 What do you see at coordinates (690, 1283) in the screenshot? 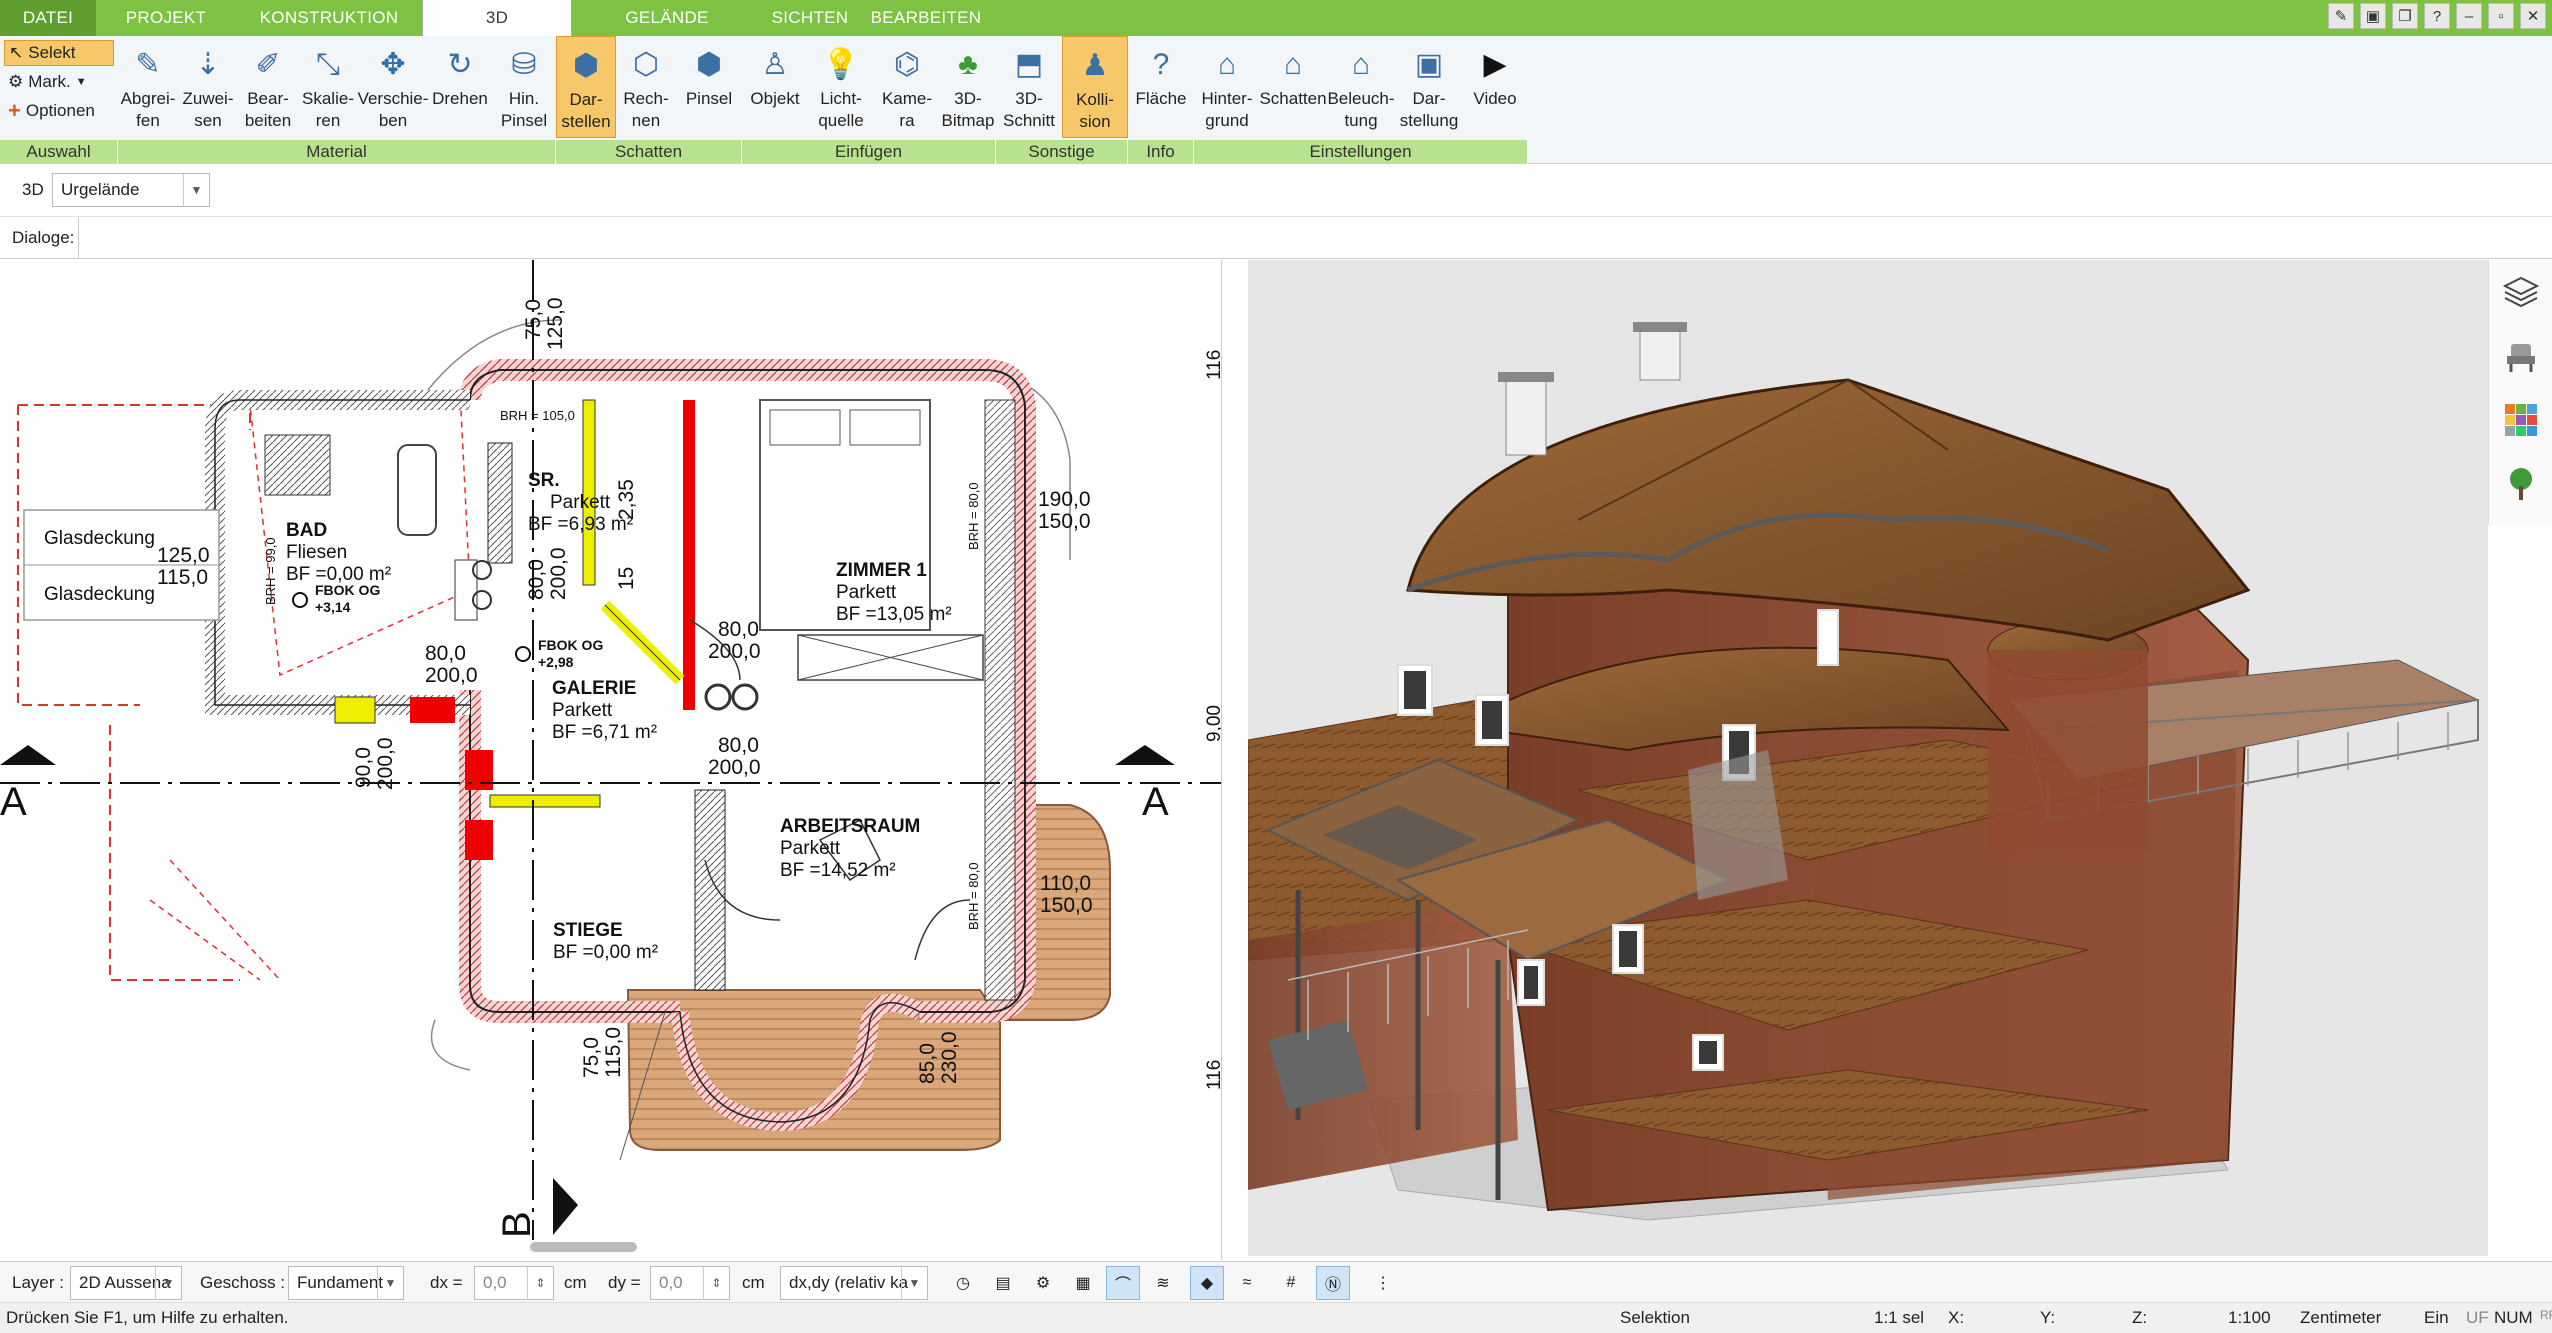
I see `dy-input: 0,0 ⇕` at bounding box center [690, 1283].